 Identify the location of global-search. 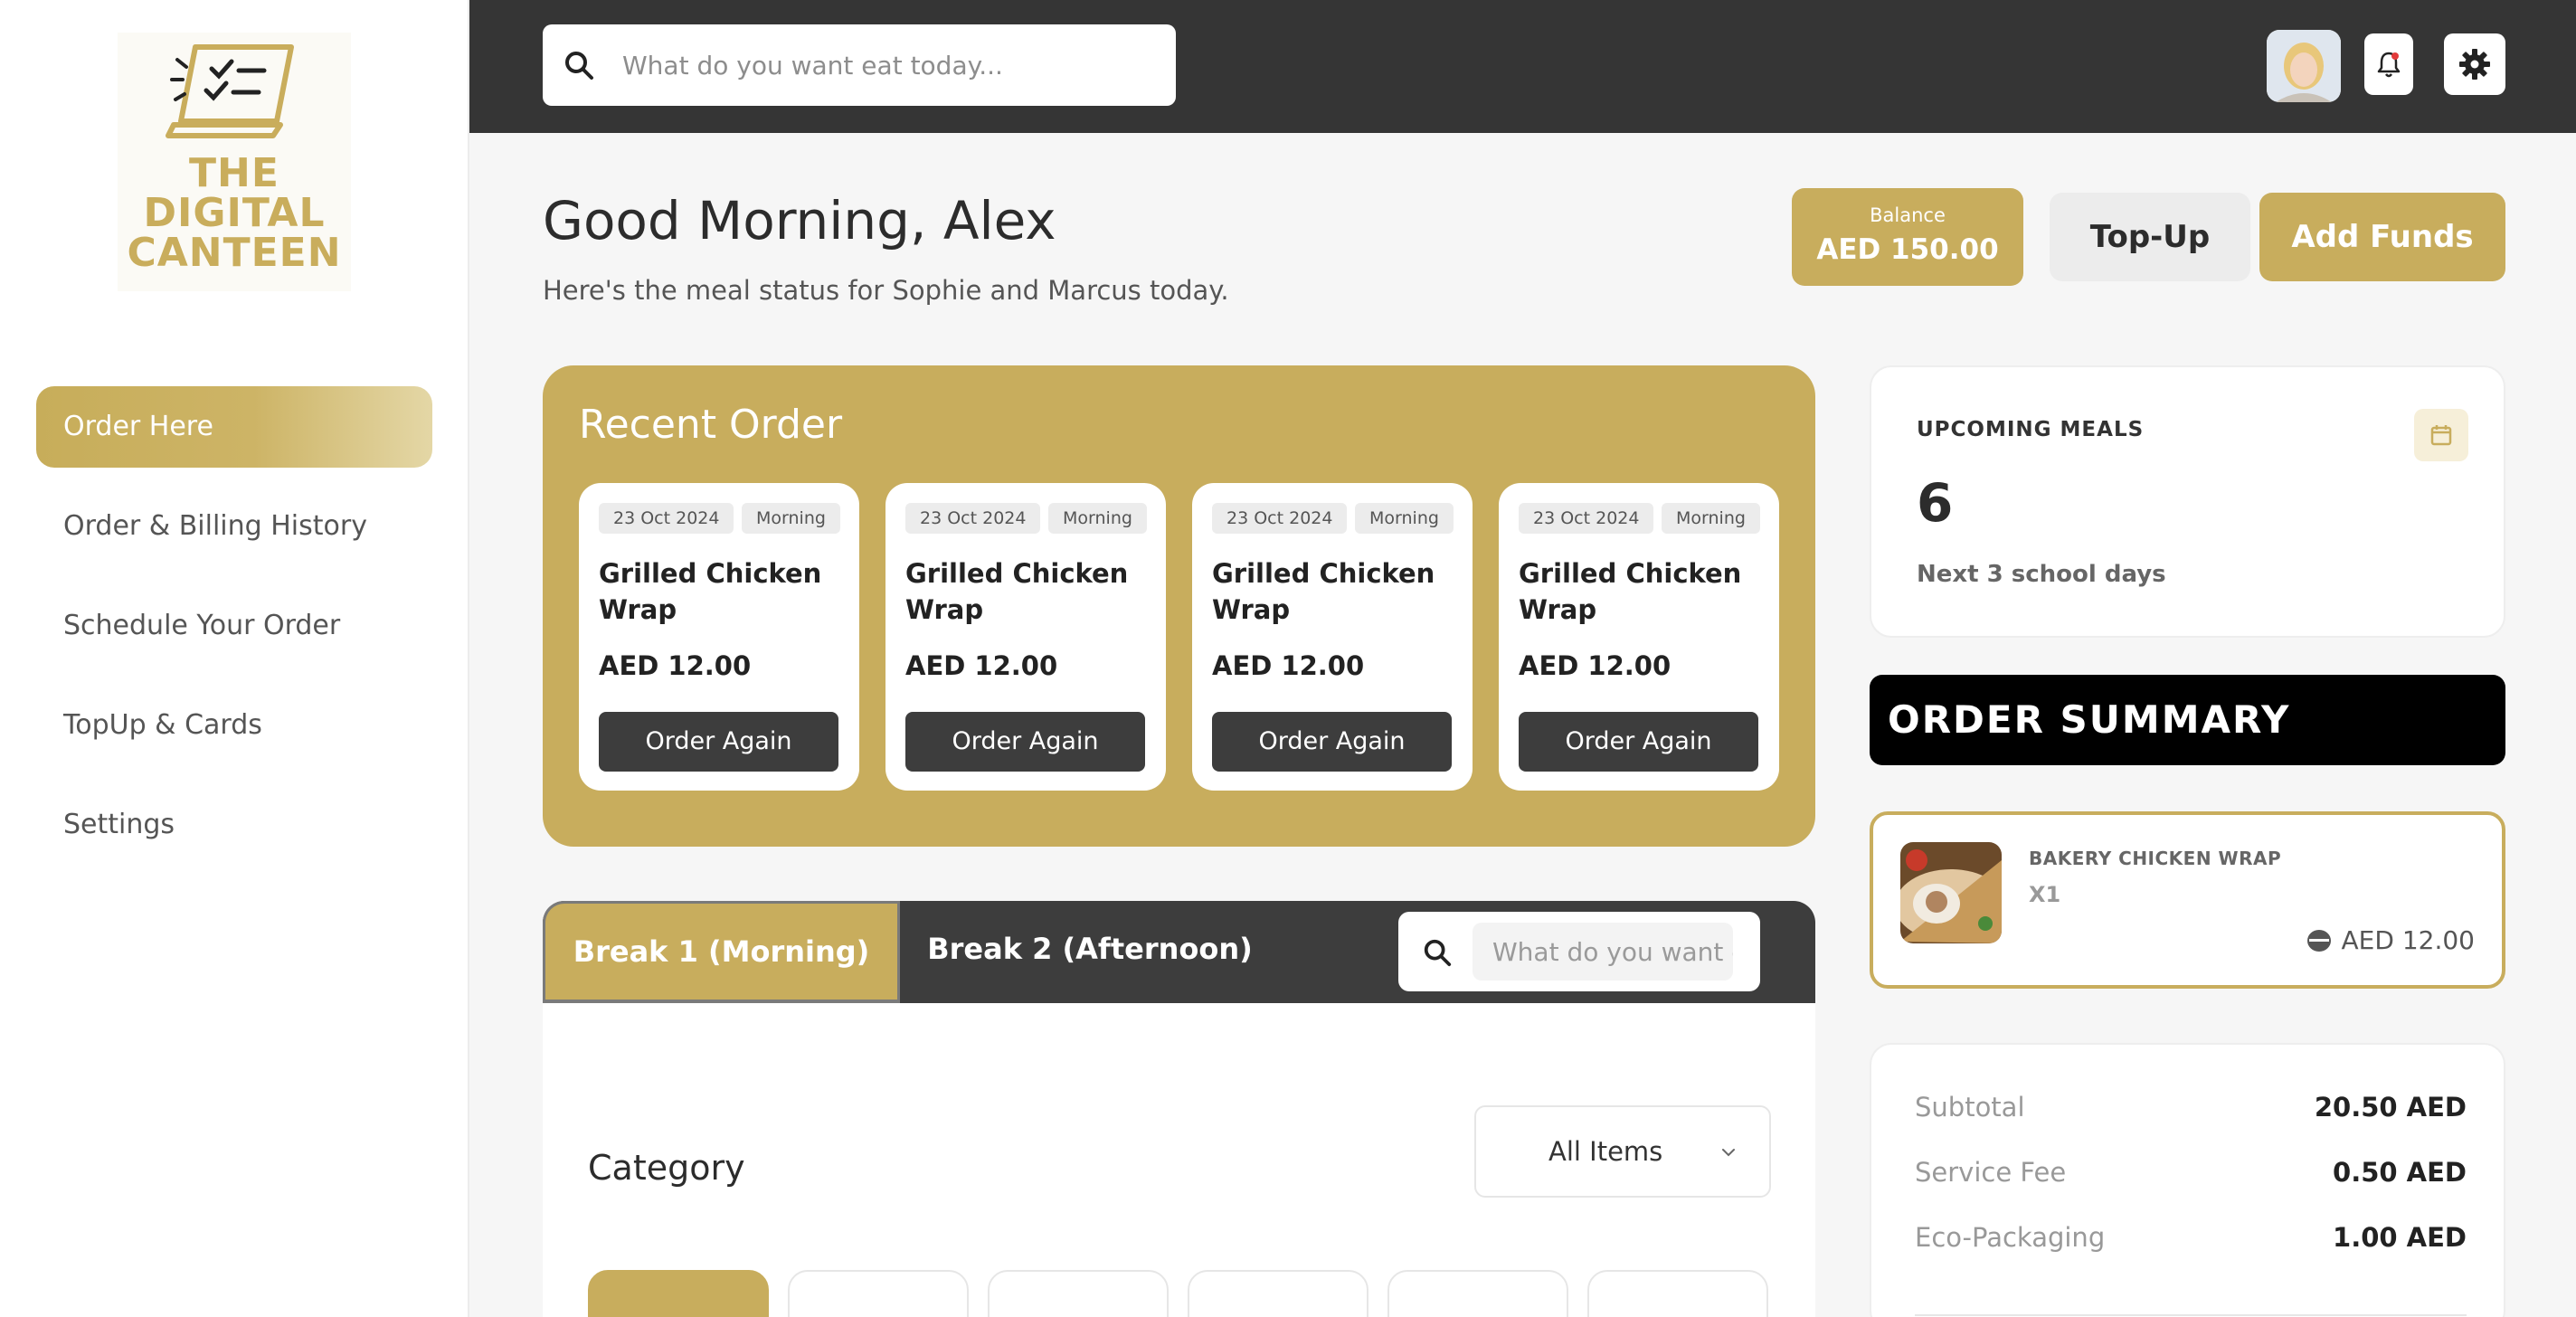
(859, 65).